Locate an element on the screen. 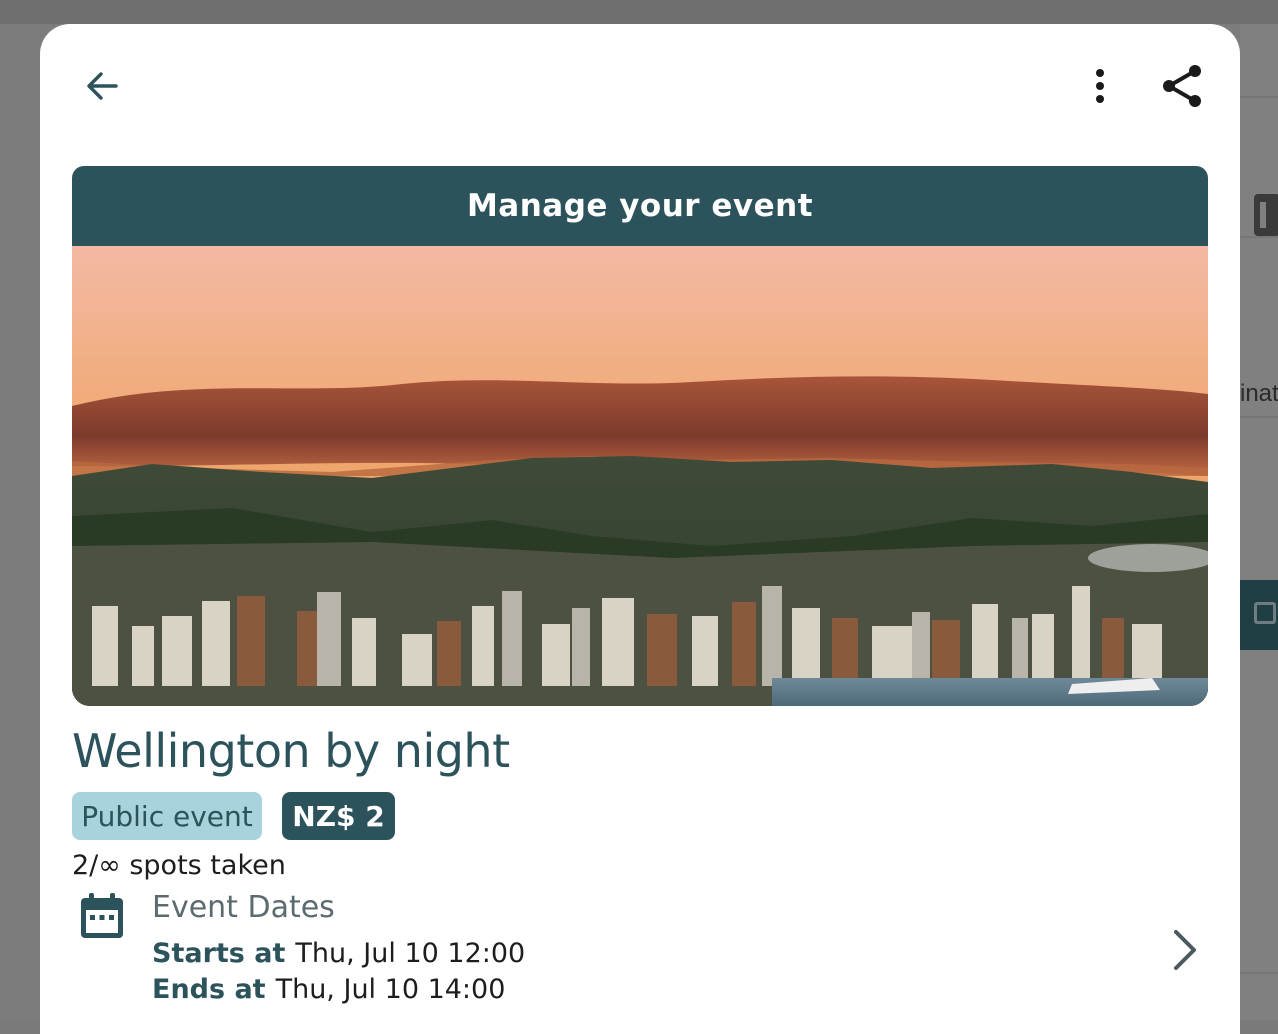 The width and height of the screenshot is (1278, 1034). start-date-line: Starts at Thu, Jul 10 12:00 is located at coordinates (338, 953).